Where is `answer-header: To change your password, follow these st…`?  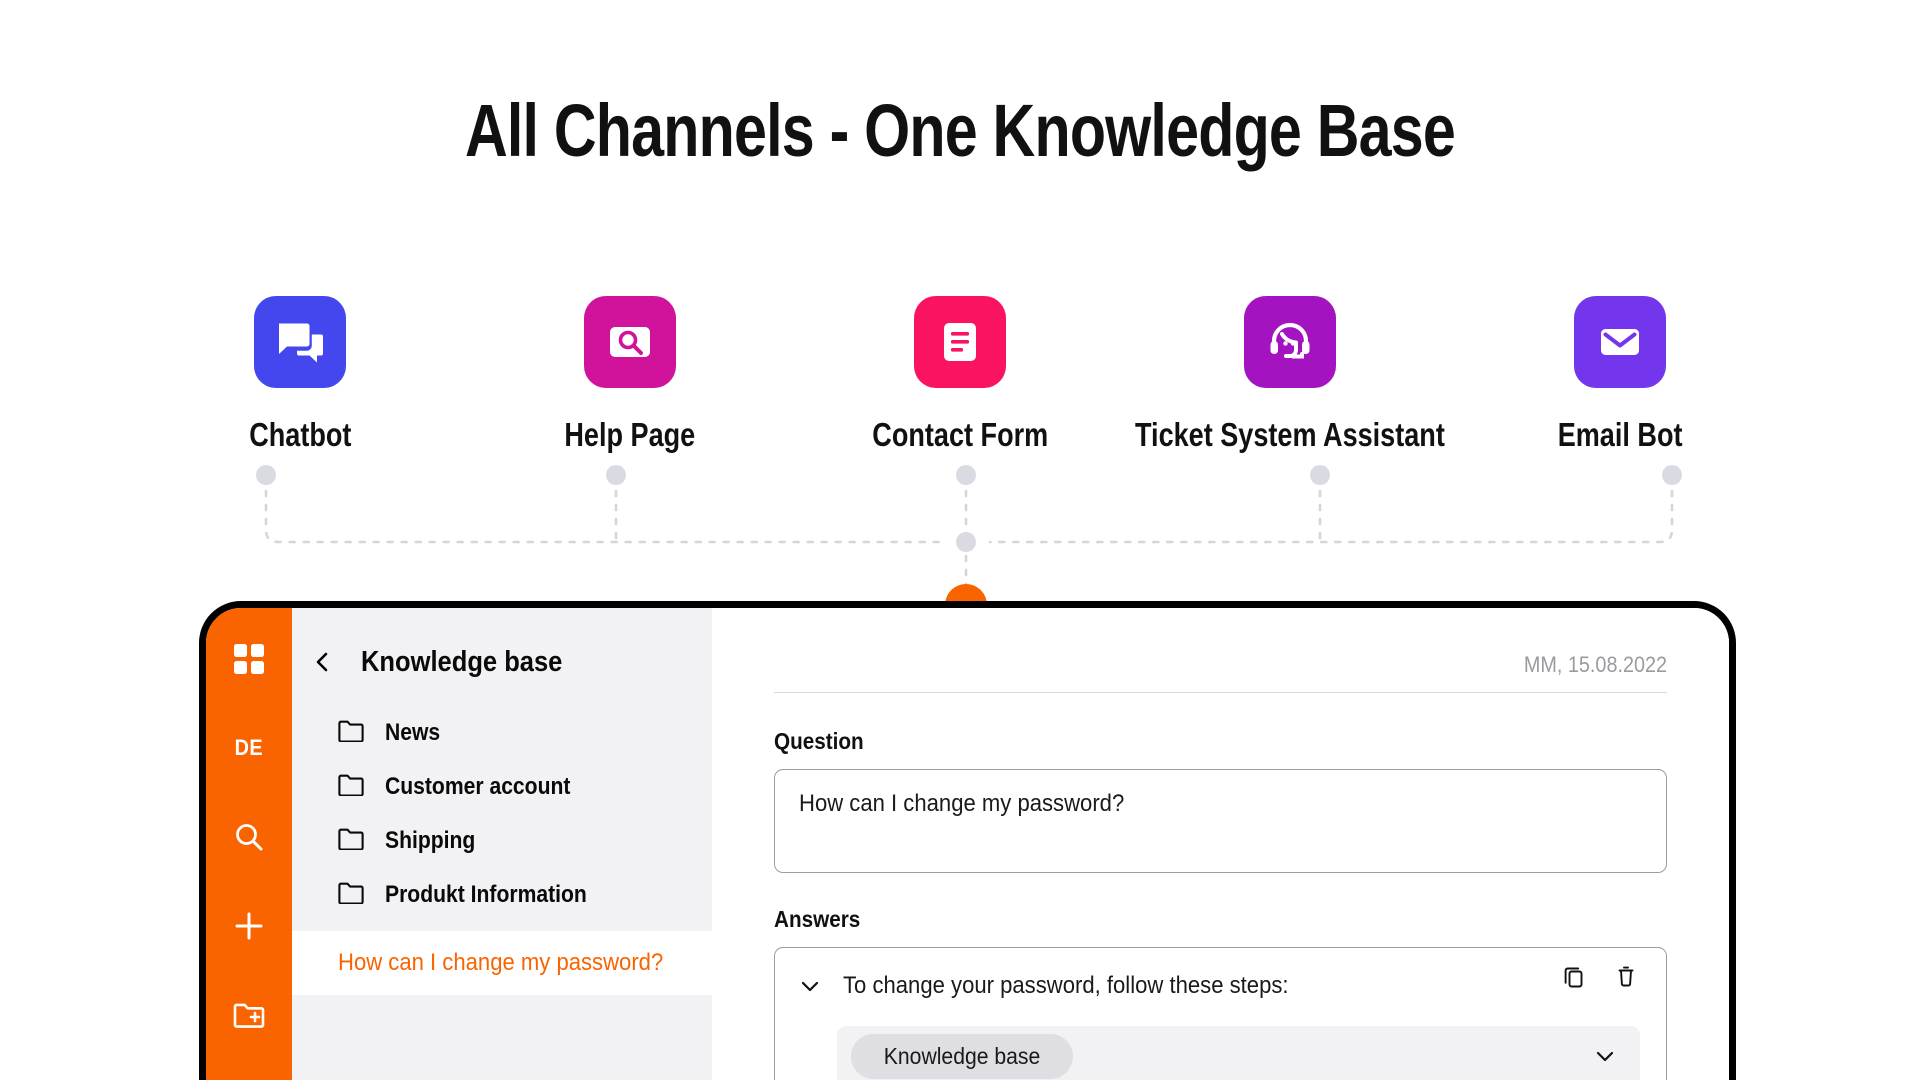 answer-header: To change your password, follow these st… is located at coordinates (1218, 986).